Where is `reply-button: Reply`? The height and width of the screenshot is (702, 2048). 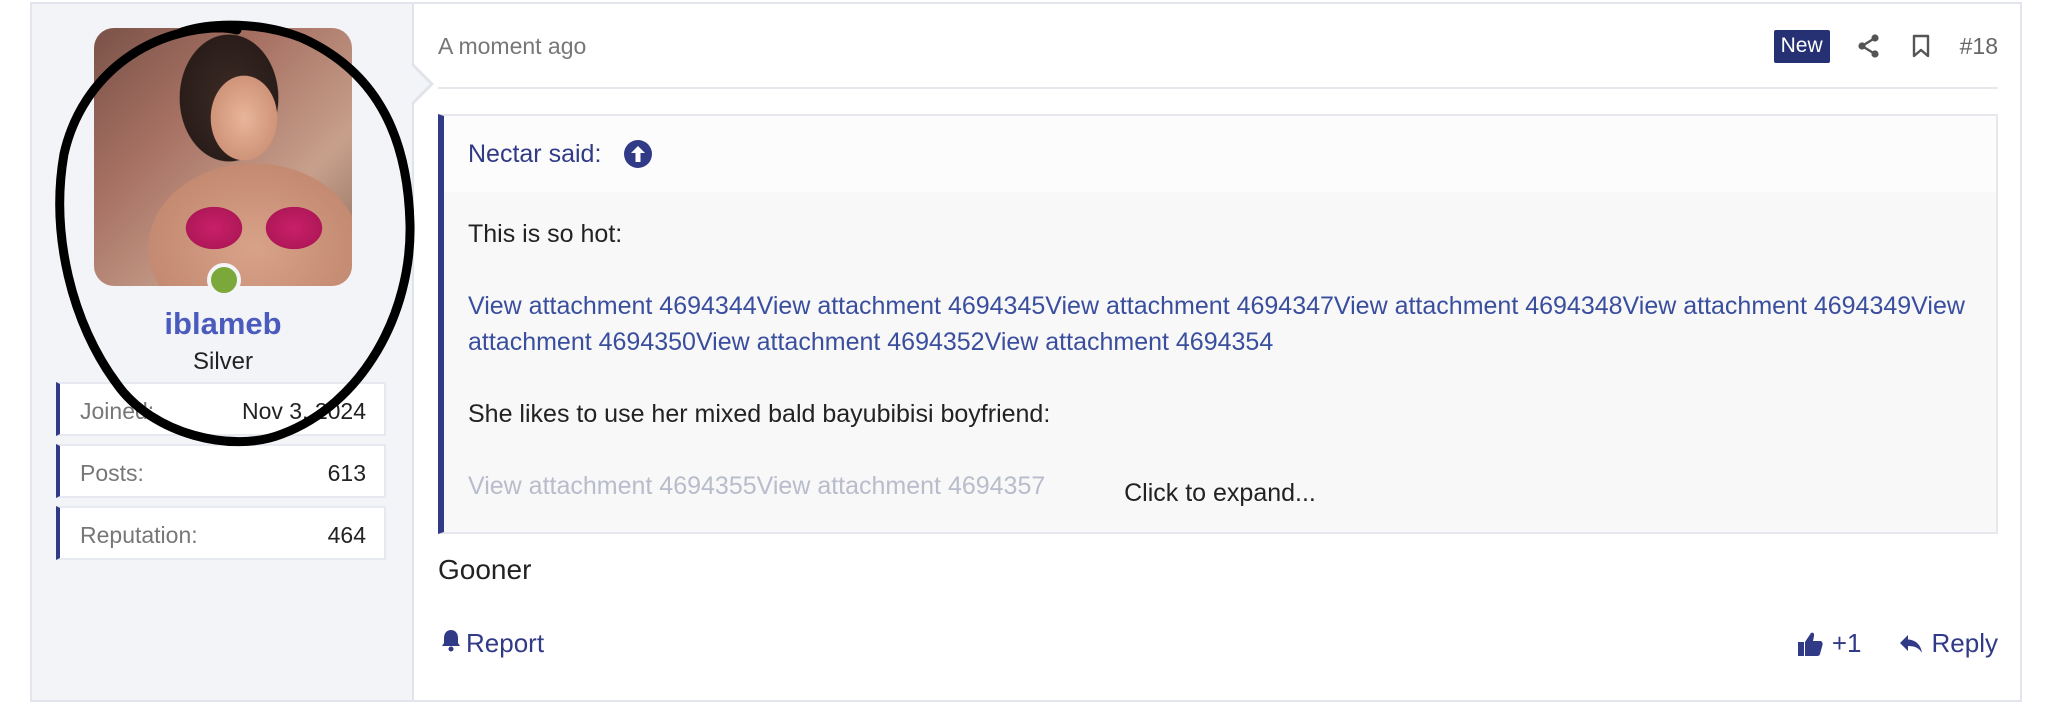
reply-button: Reply is located at coordinates (1948, 643).